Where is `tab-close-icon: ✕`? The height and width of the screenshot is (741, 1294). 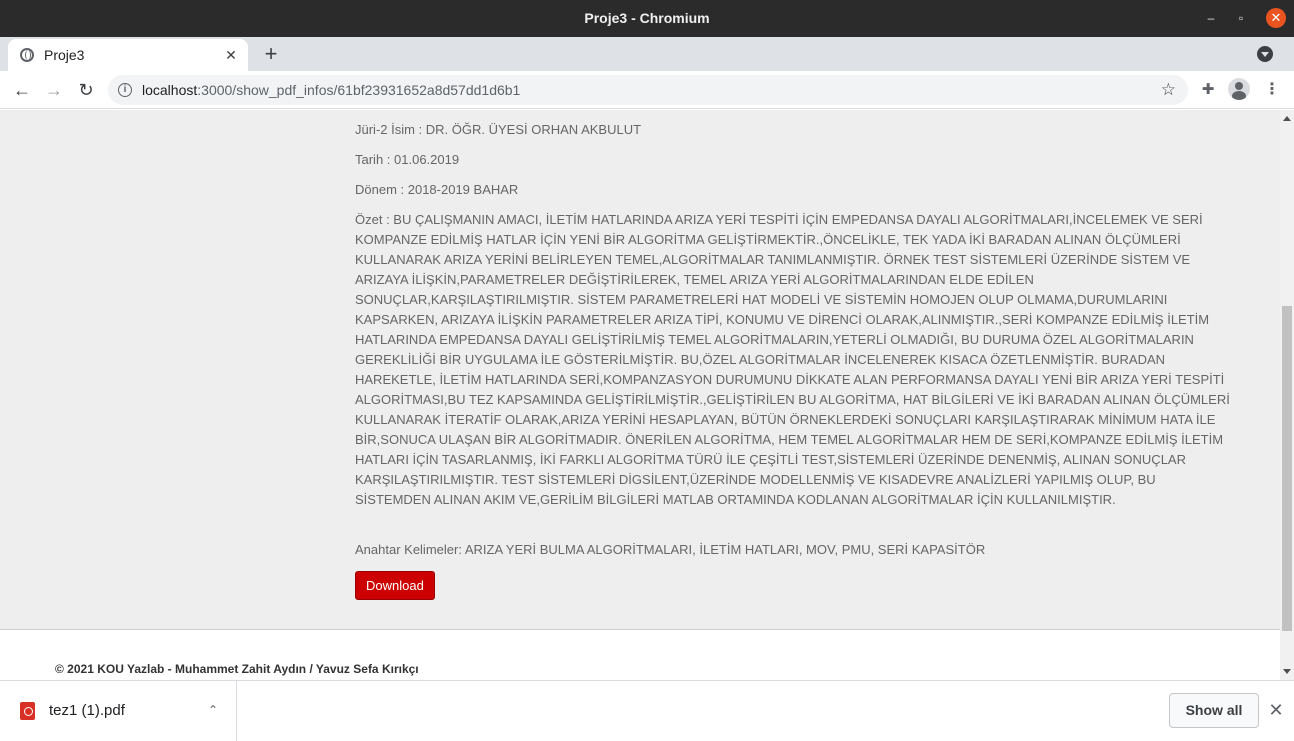 tab-close-icon: ✕ is located at coordinates (231, 55).